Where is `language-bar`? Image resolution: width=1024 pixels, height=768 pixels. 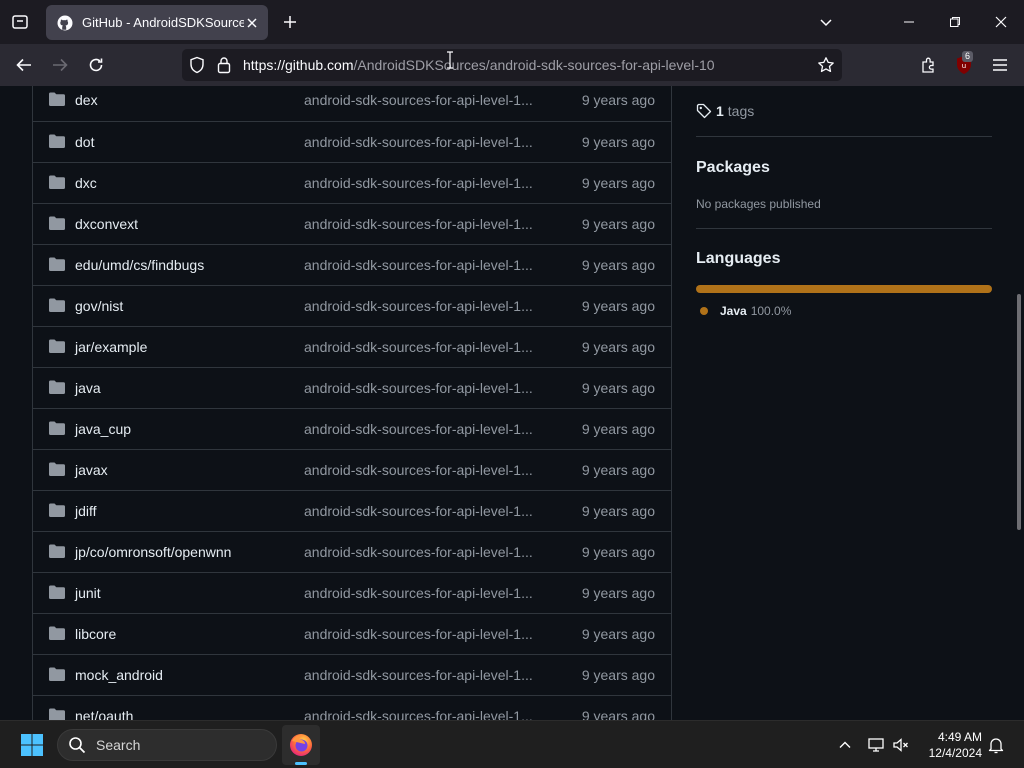 language-bar is located at coordinates (844, 289).